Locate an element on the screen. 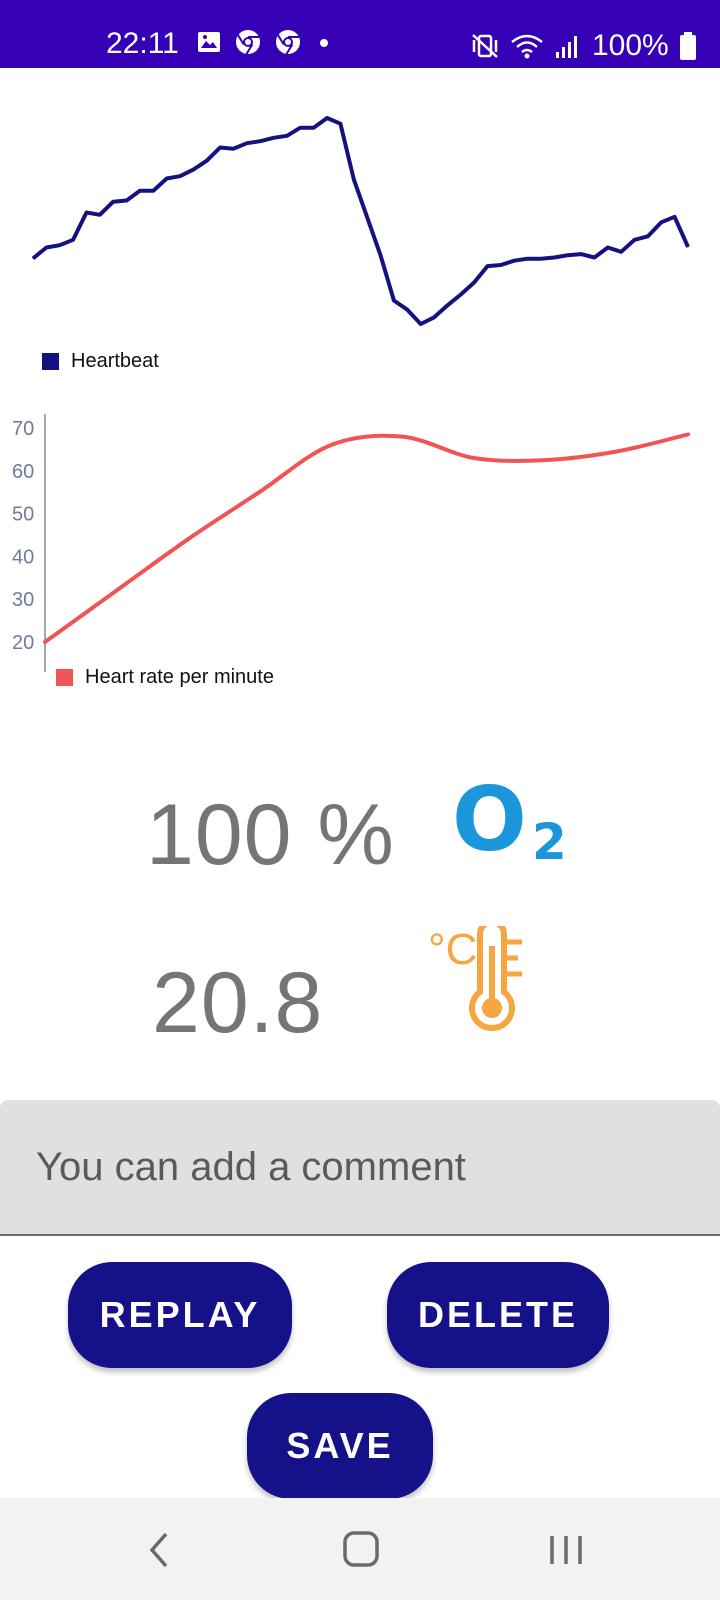 This screenshot has height=1600, width=720. o2-icon: O 2 is located at coordinates (512, 825).